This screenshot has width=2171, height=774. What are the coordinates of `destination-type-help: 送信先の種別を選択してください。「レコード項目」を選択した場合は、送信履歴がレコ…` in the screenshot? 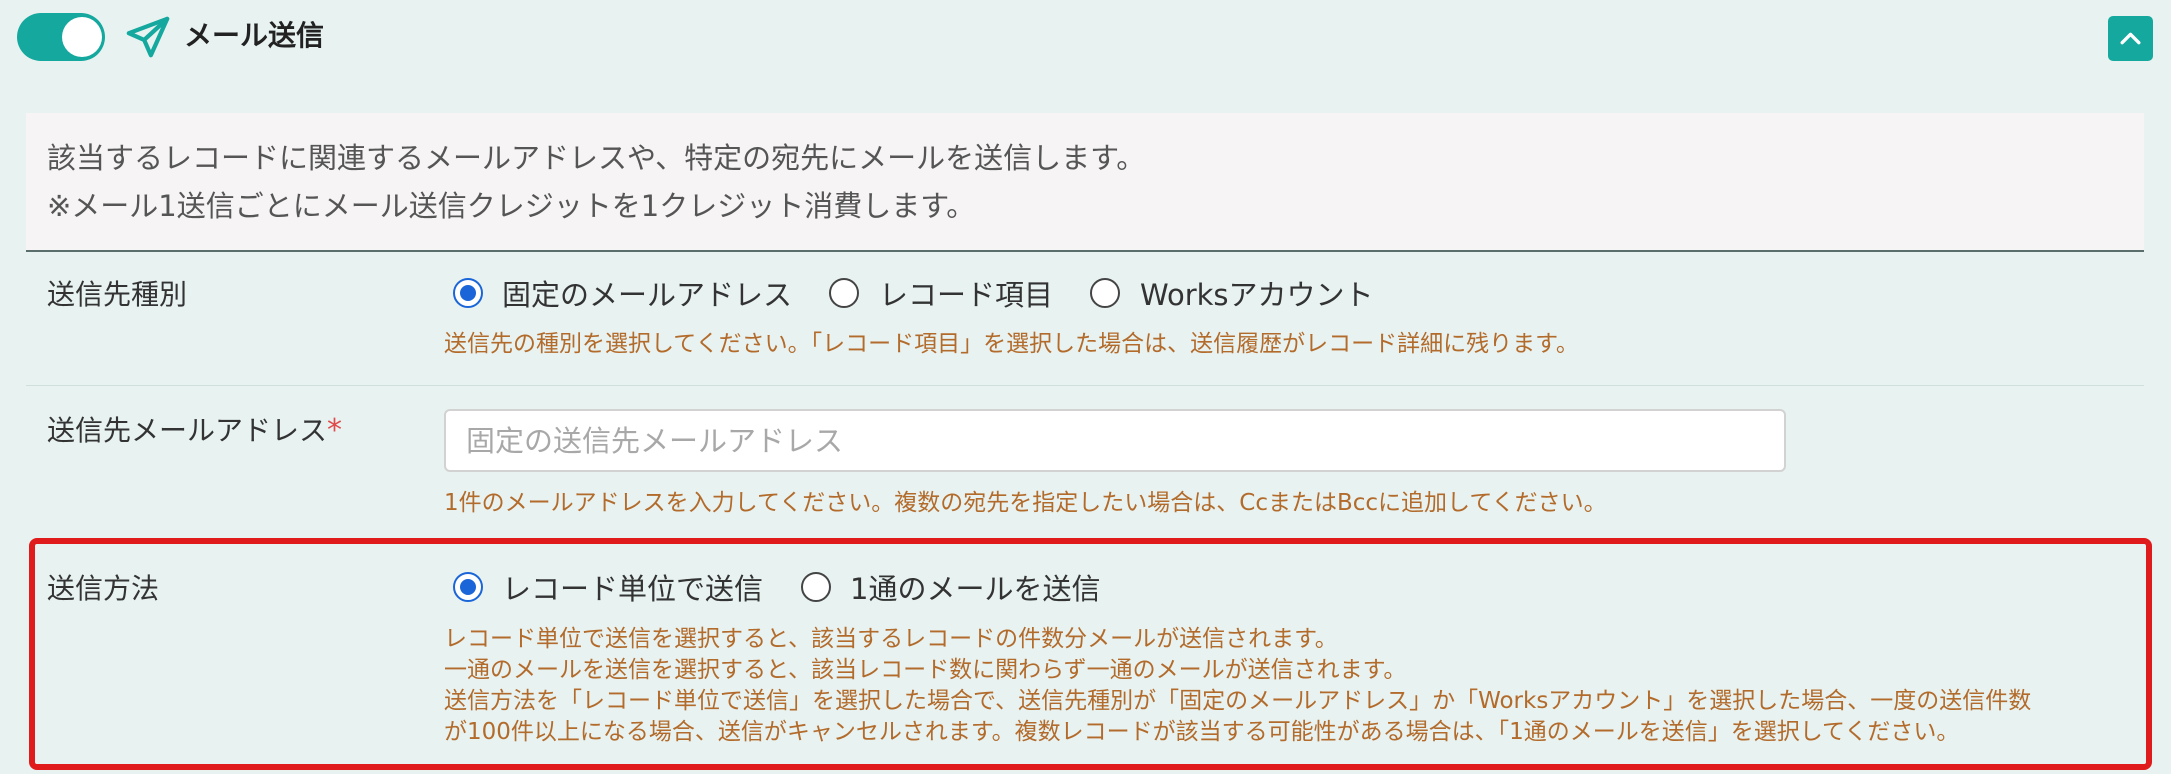 It's located at (1011, 344).